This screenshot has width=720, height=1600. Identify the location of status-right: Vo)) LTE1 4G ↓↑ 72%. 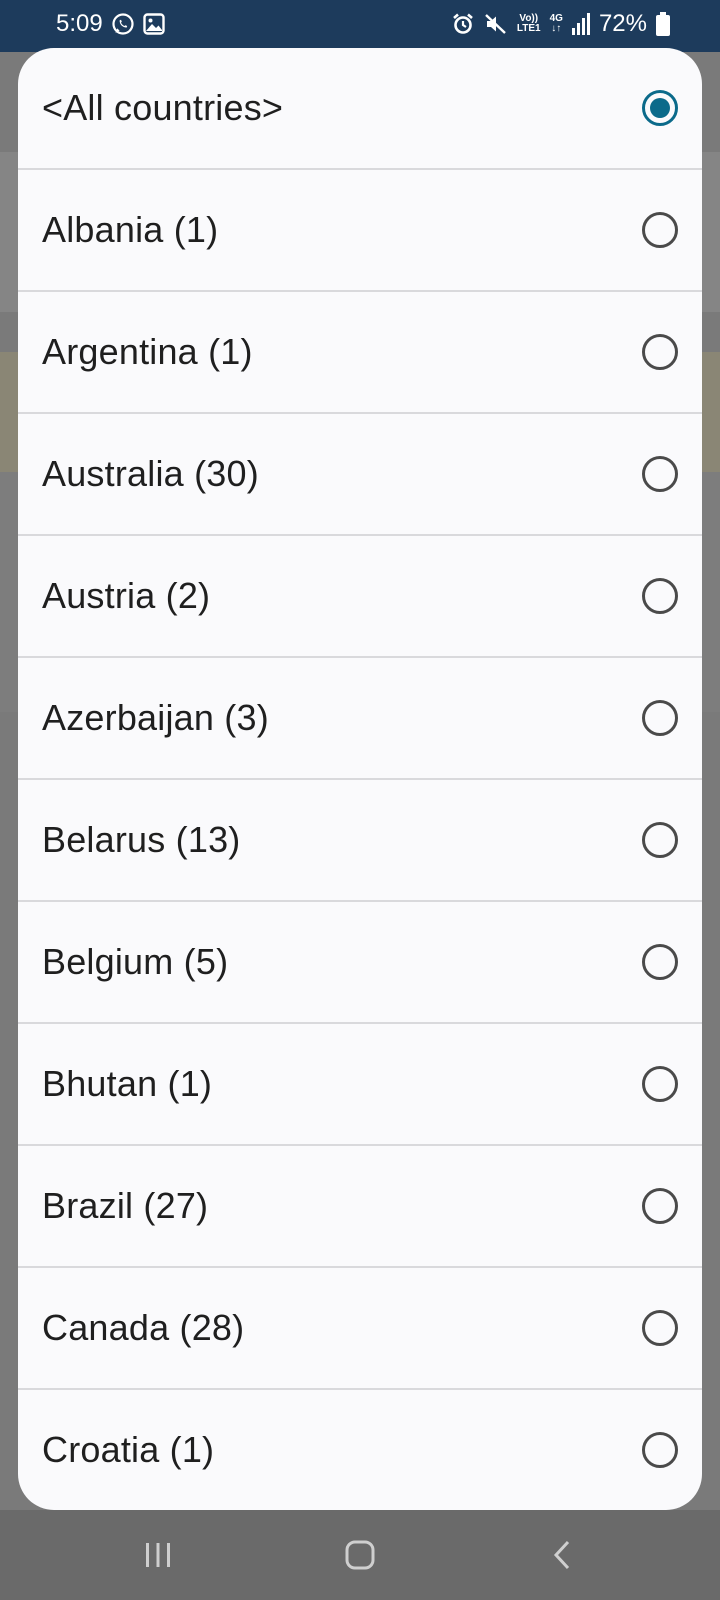
(560, 24).